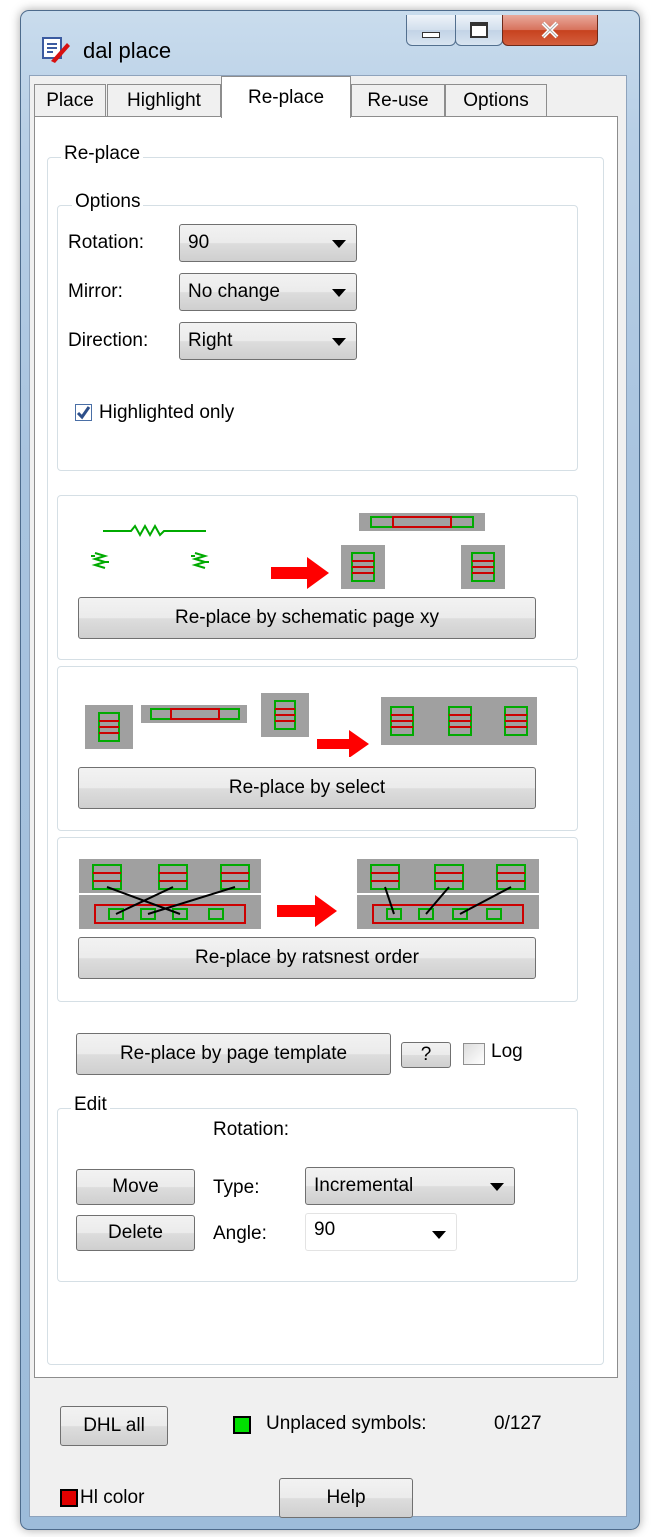  Describe the element at coordinates (496, 100) in the screenshot. I see `tab-options: Options` at that location.